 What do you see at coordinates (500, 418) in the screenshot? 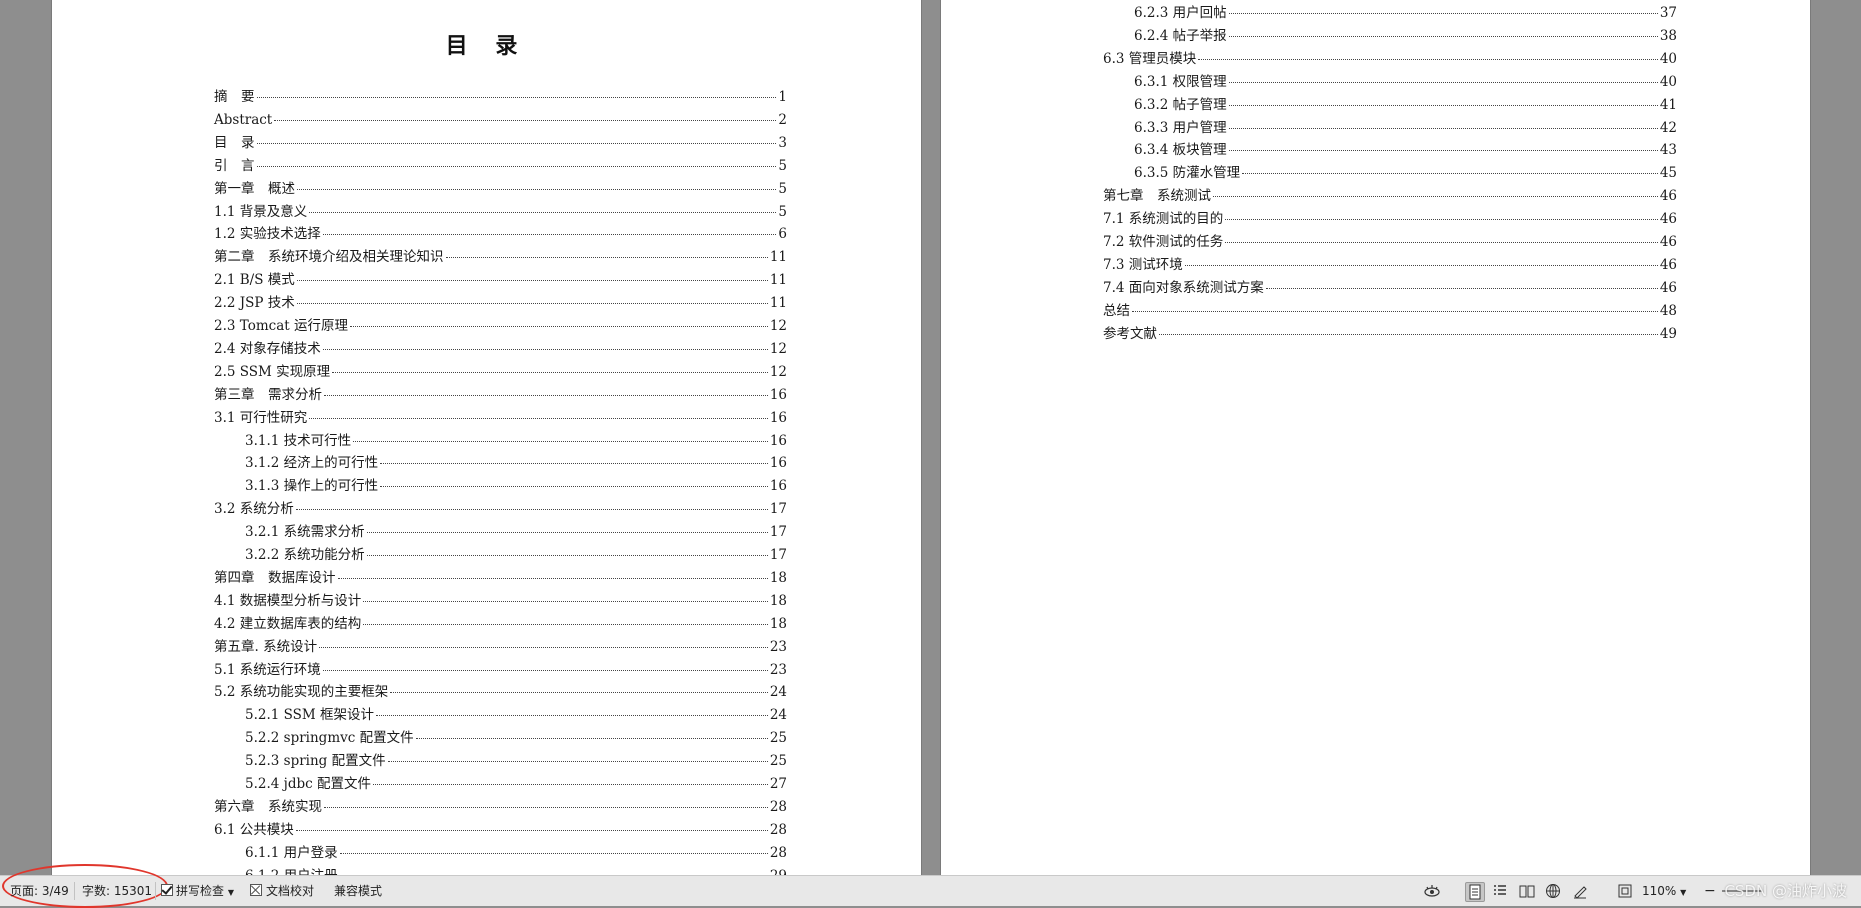
I see `toc-entry: 3.1 可行性研究 16` at bounding box center [500, 418].